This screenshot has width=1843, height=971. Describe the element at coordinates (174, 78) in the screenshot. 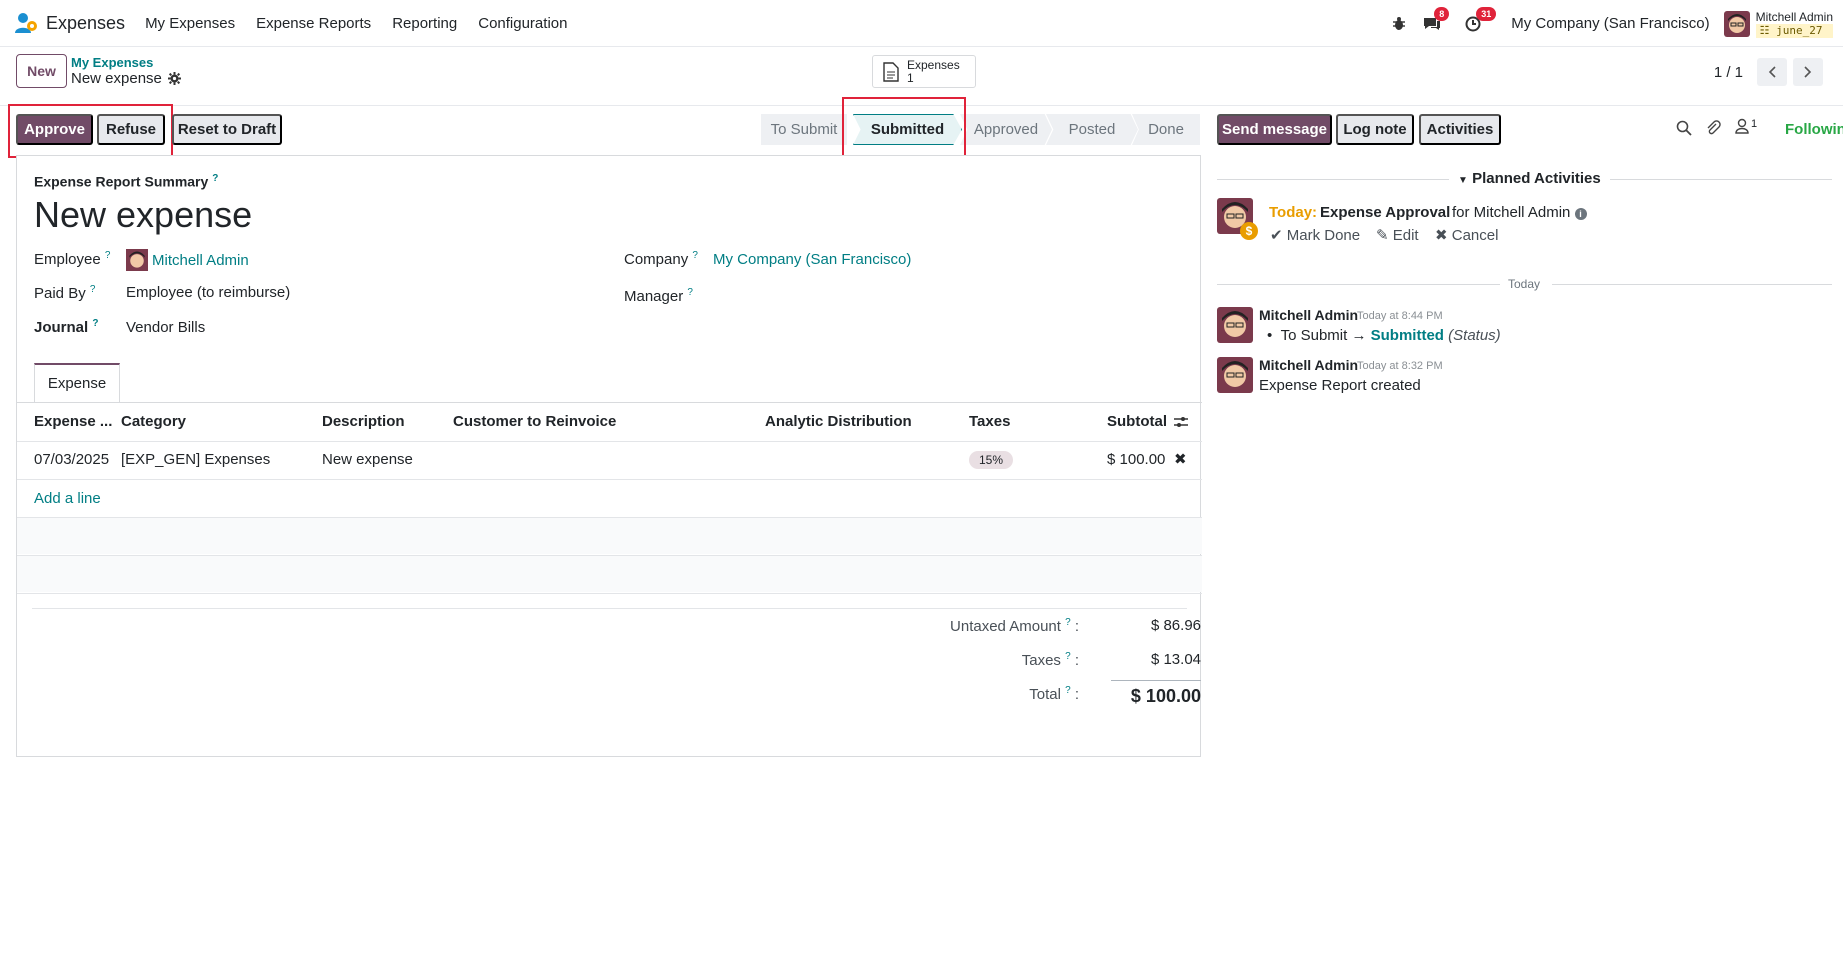

I see `gear-icon` at that location.